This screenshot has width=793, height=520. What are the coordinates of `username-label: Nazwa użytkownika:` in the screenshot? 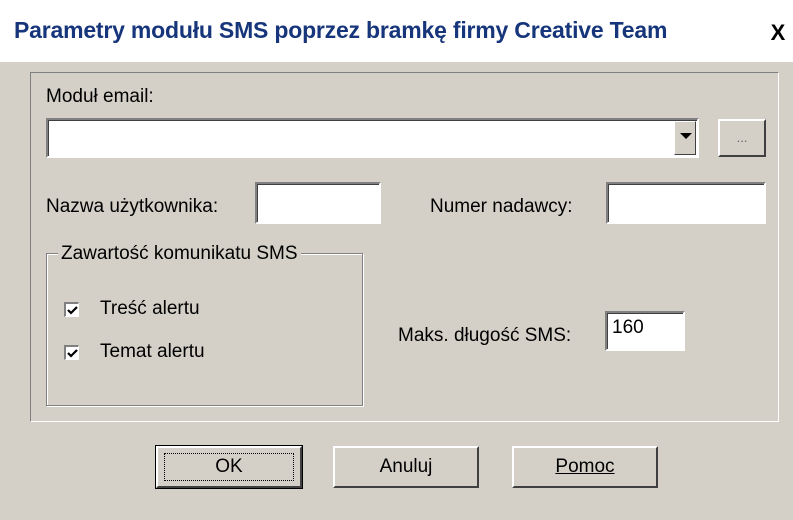 It's located at (132, 206).